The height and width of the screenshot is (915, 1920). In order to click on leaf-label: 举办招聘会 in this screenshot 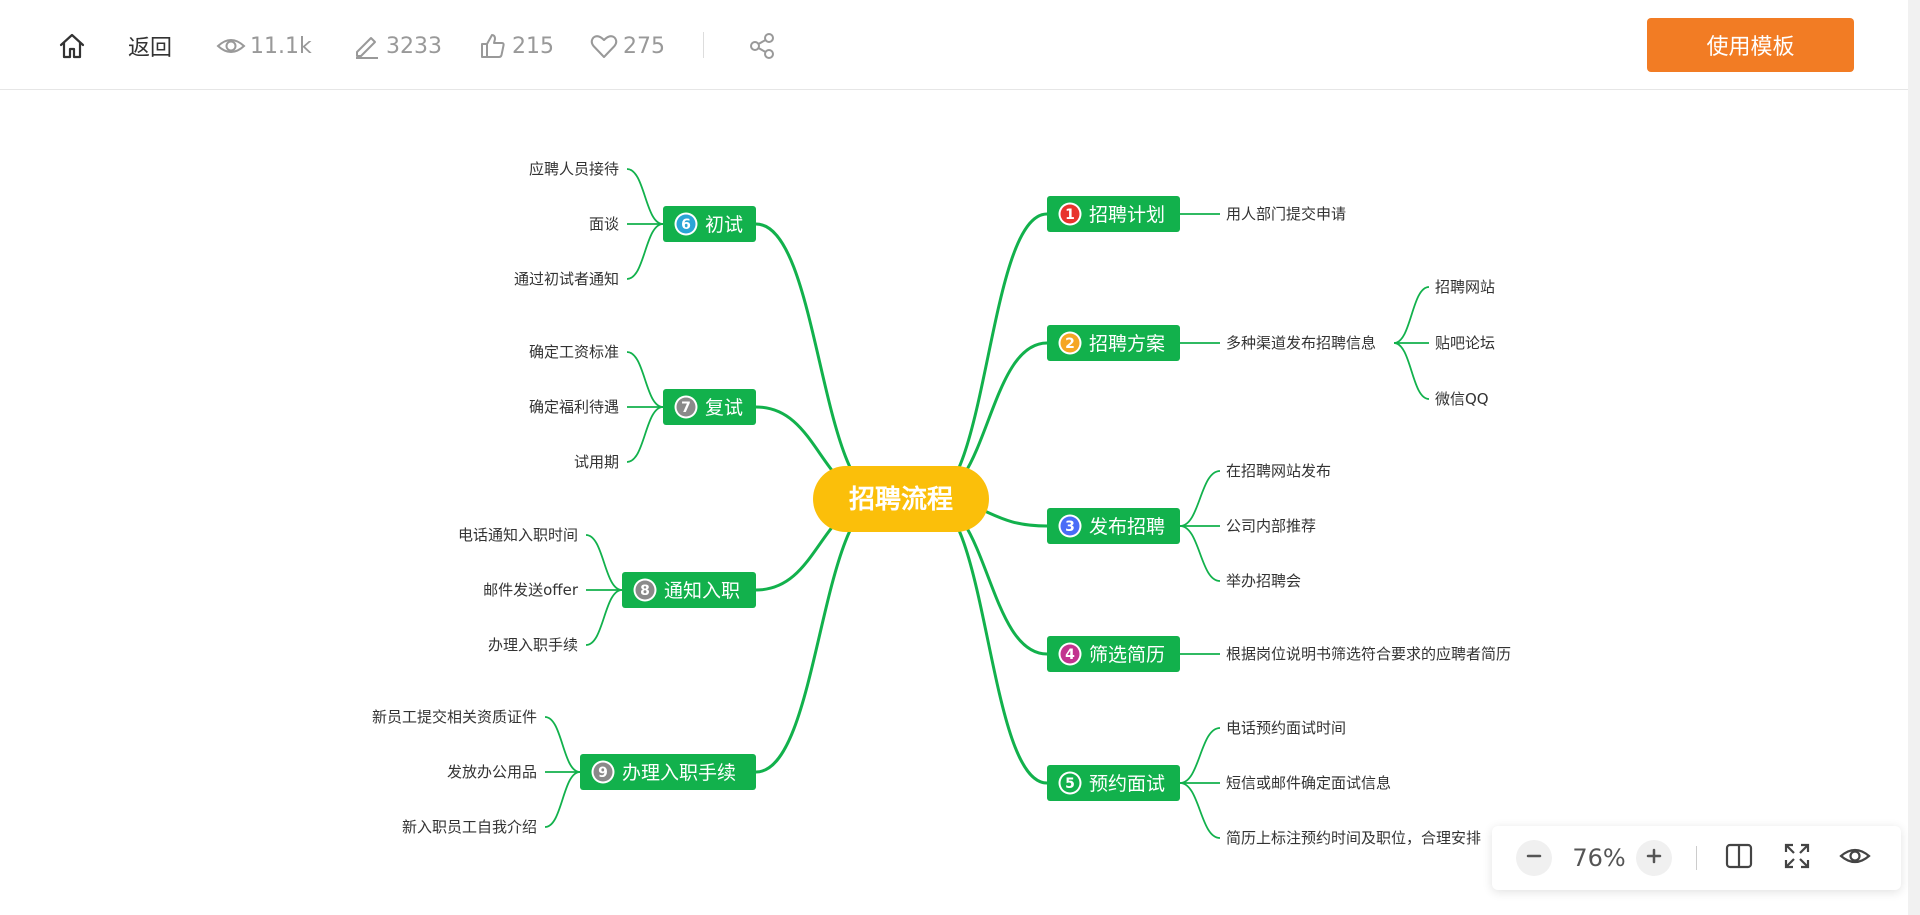, I will do `click(1263, 581)`.